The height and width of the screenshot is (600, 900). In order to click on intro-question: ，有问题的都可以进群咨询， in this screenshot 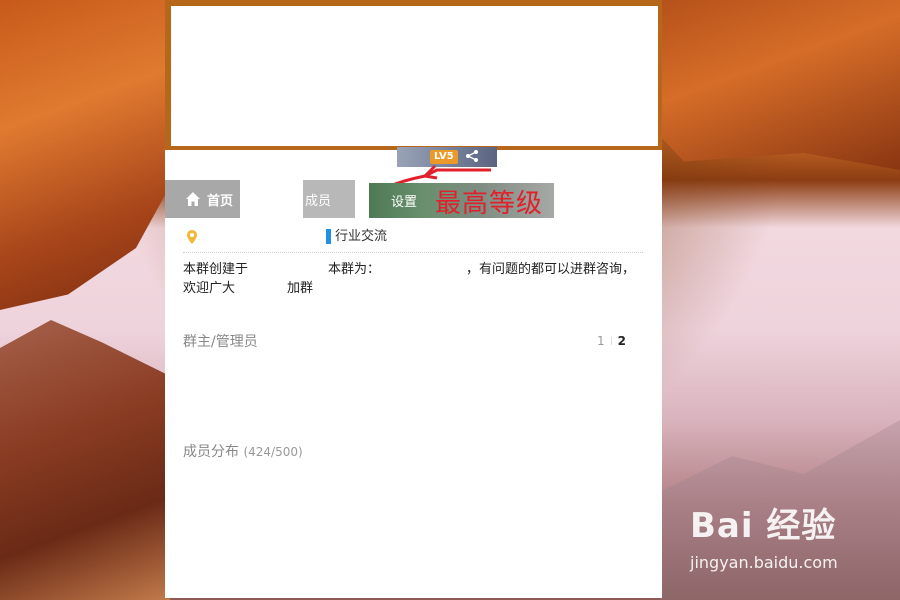, I will do `click(551, 269)`.